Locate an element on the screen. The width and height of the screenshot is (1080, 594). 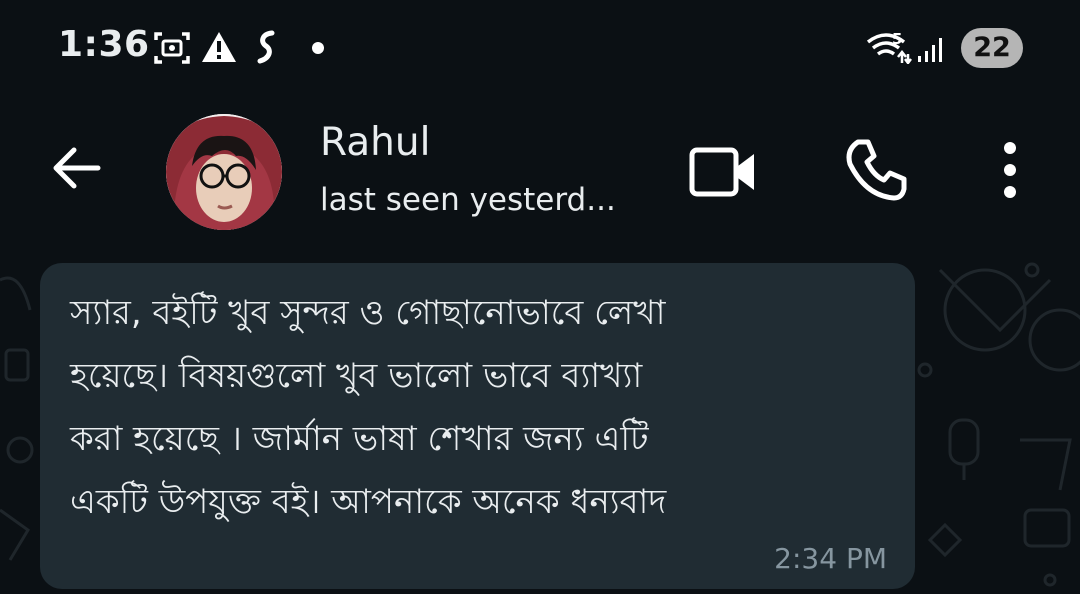
warning-icon is located at coordinates (219, 49).